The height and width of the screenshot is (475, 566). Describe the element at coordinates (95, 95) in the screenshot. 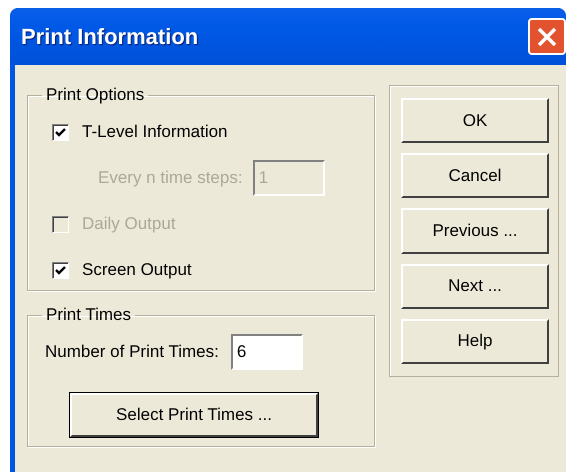

I see `group-title: Print Options` at that location.